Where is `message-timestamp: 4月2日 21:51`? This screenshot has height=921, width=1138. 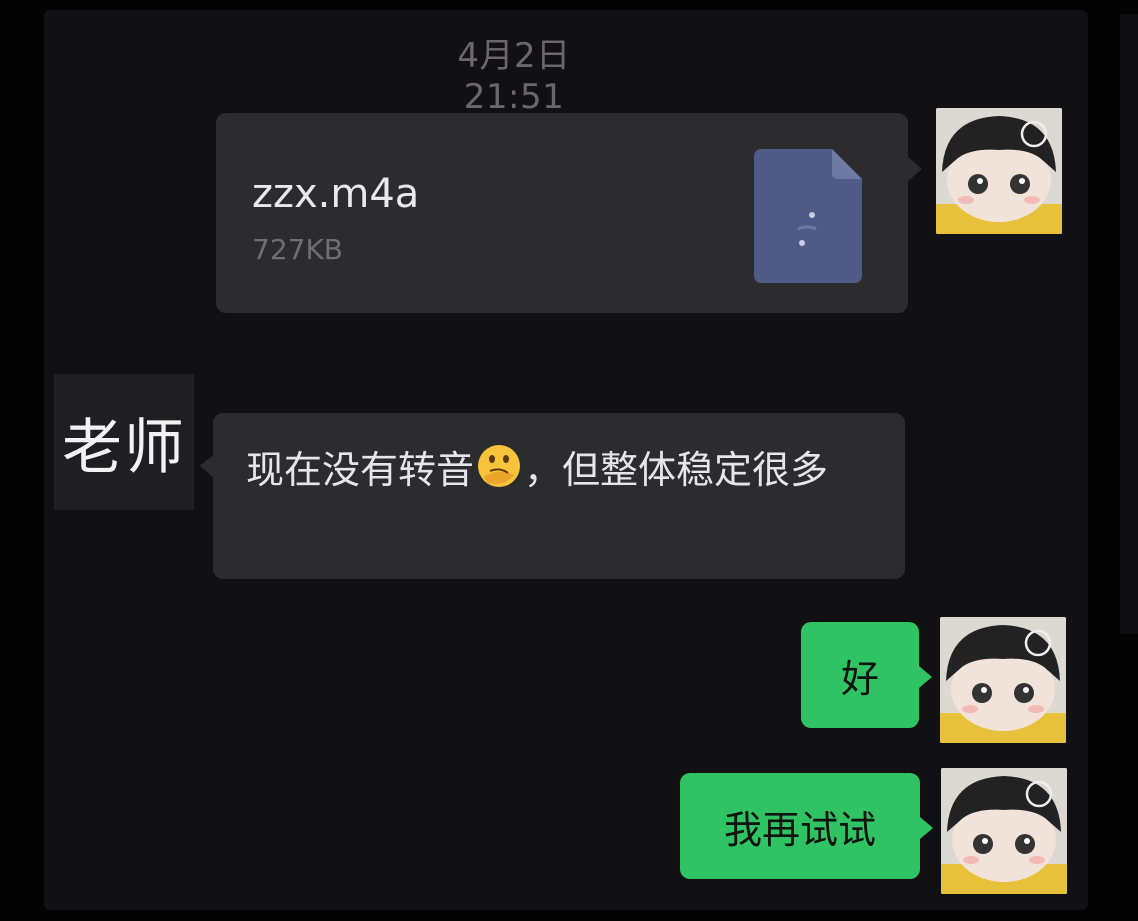 message-timestamp: 4月2日 21:51 is located at coordinates (514, 76).